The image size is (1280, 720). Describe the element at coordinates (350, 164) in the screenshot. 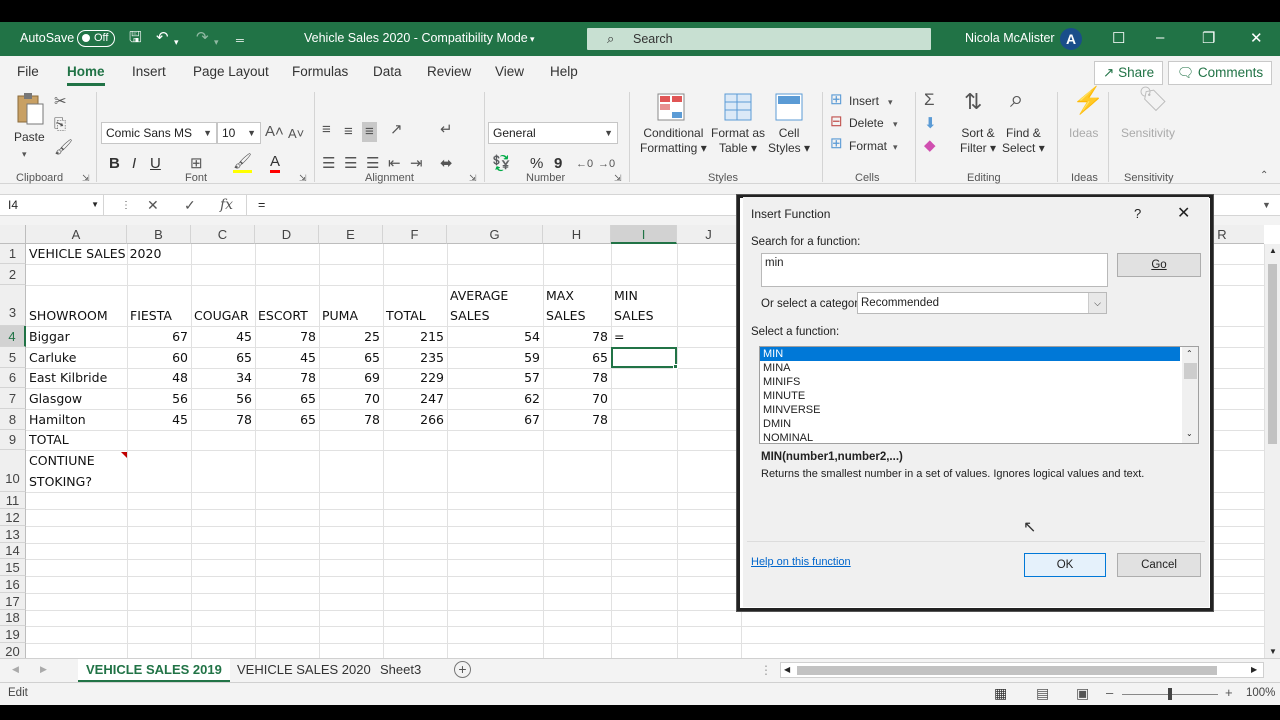

I see `align-center-icon: ☰` at that location.